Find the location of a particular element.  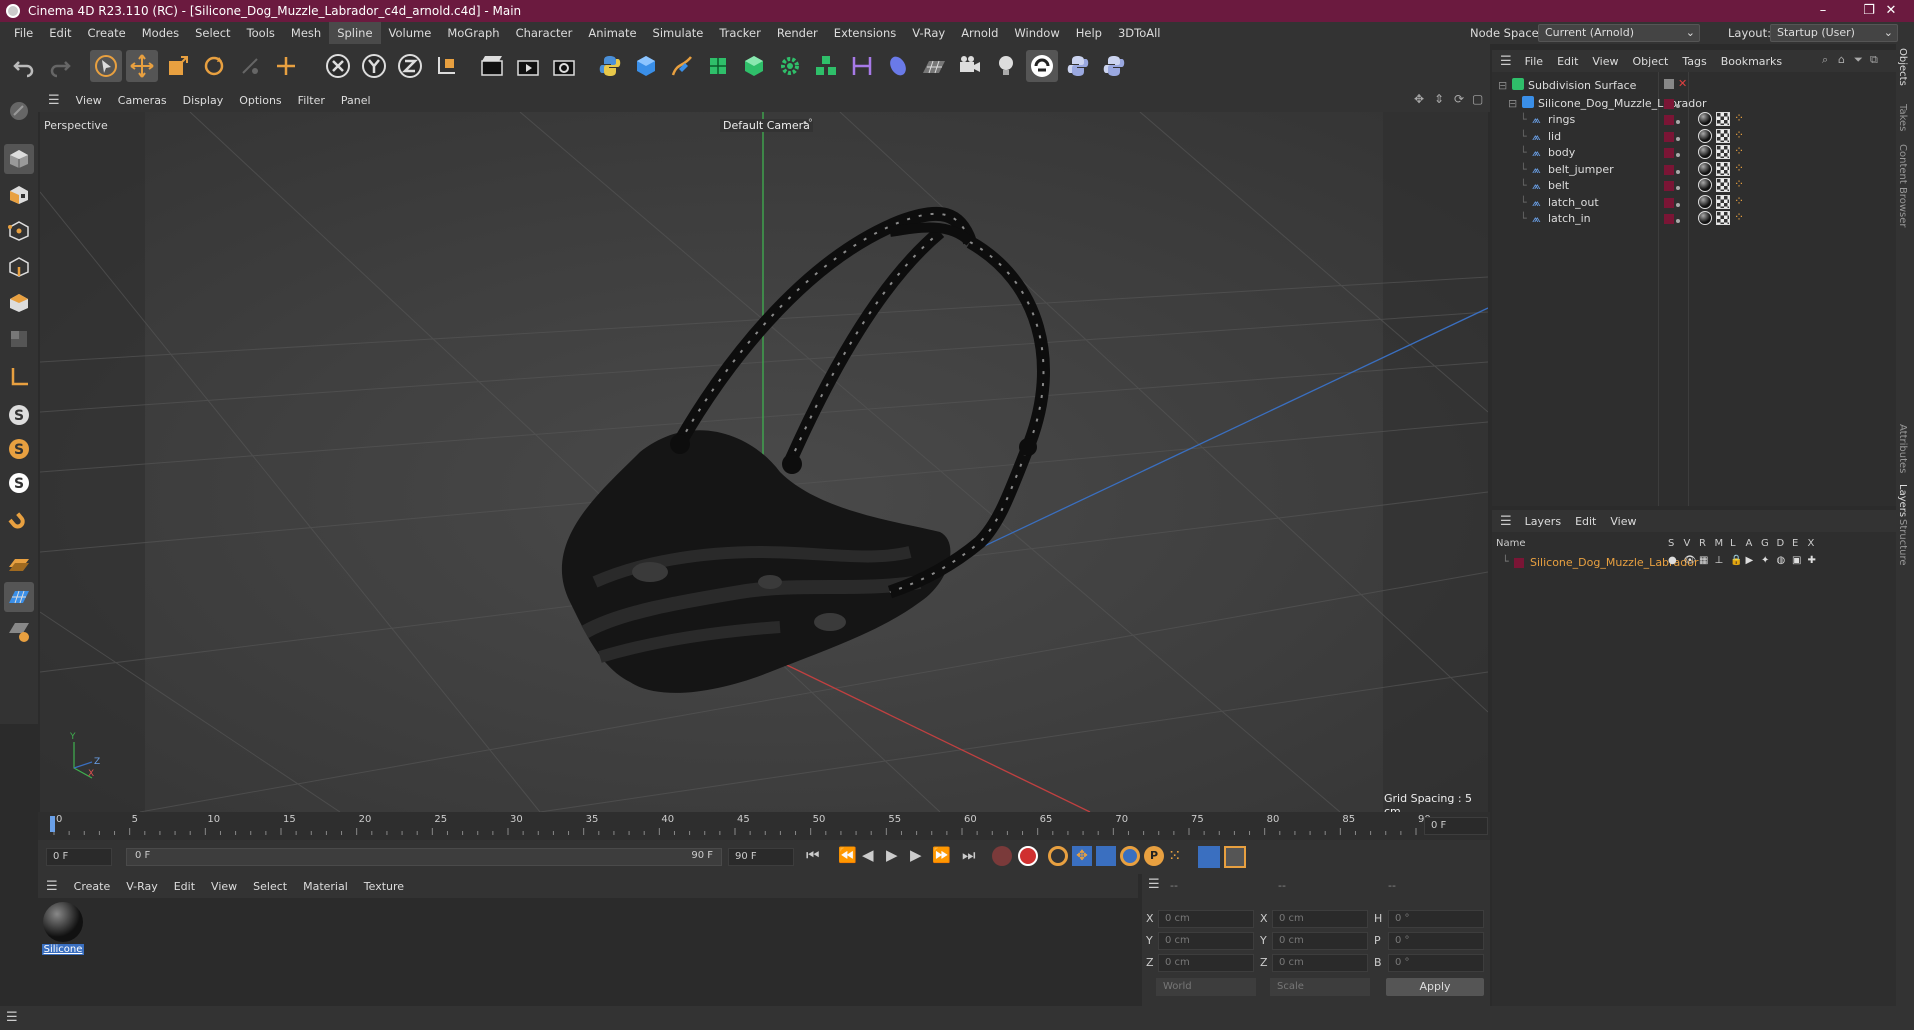

material-menu-texture: Texture is located at coordinates (384, 886).